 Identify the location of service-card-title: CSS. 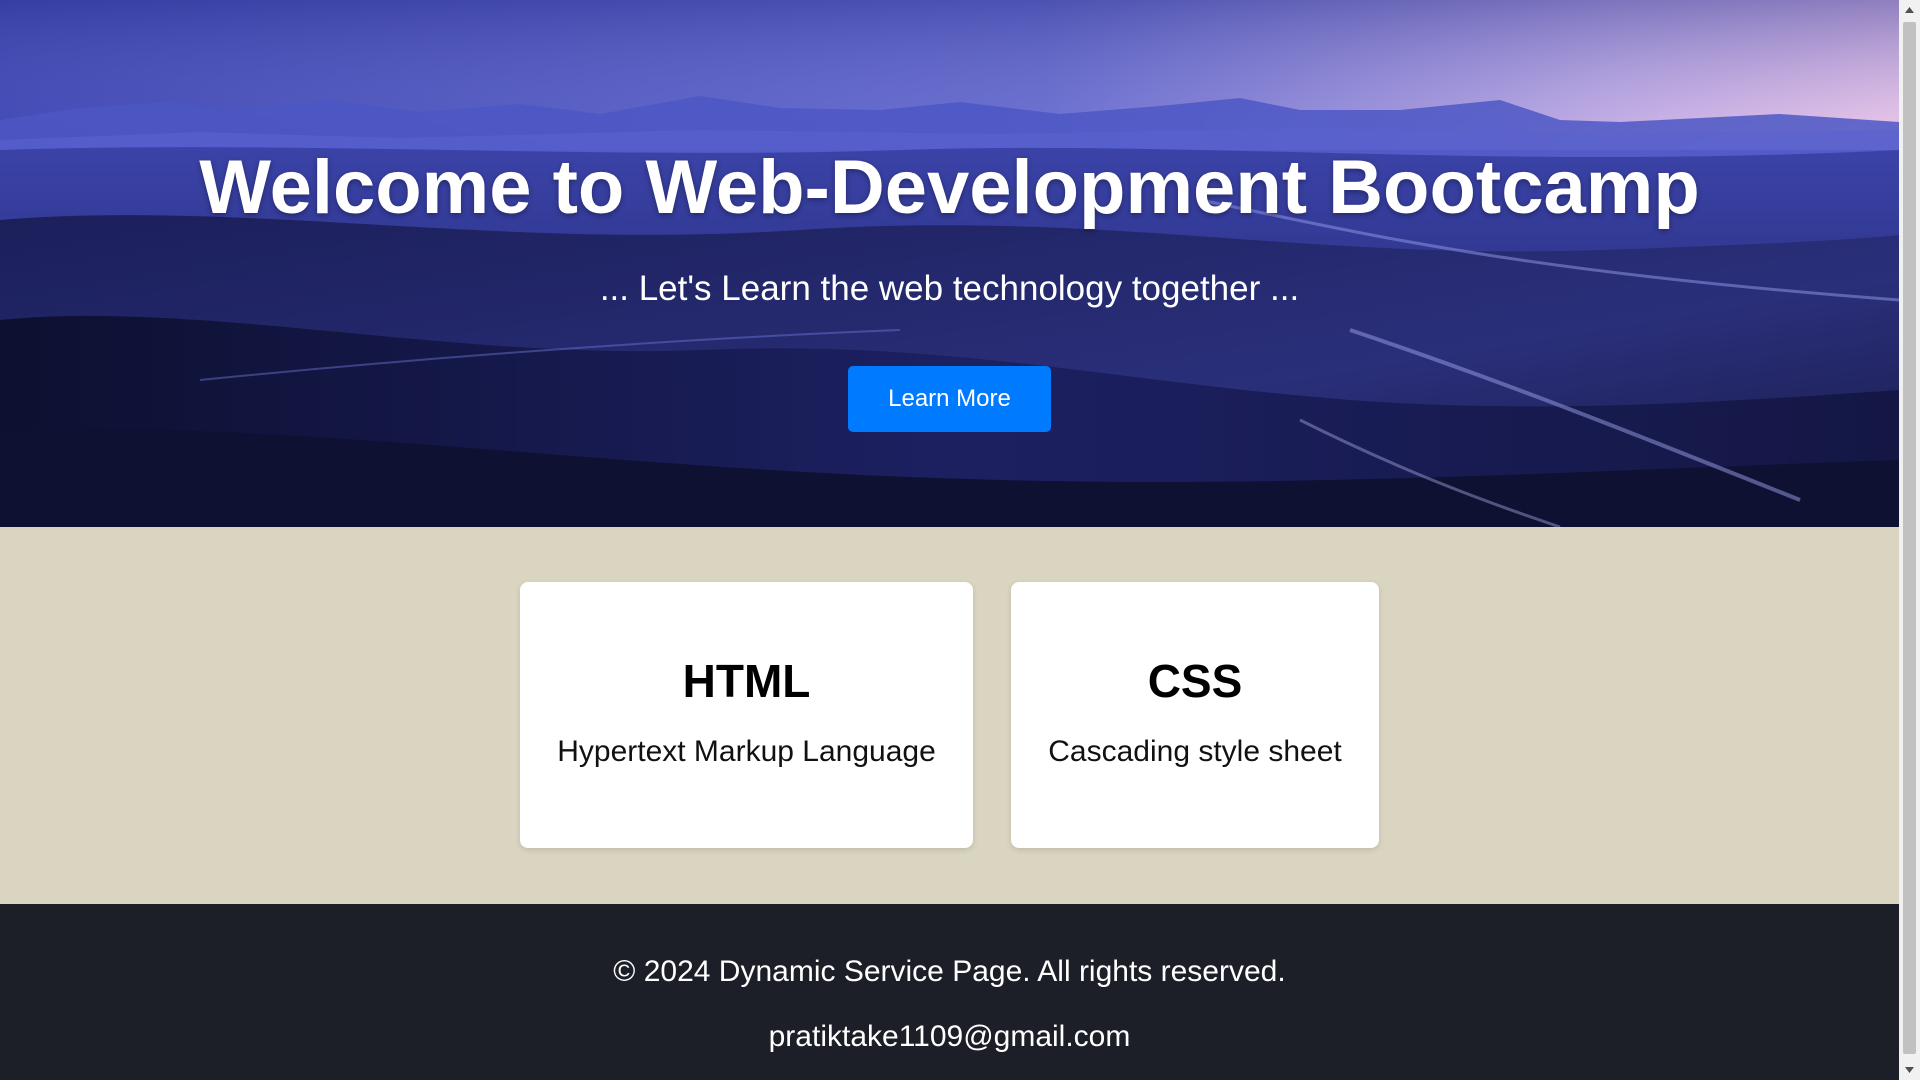
(1195, 681).